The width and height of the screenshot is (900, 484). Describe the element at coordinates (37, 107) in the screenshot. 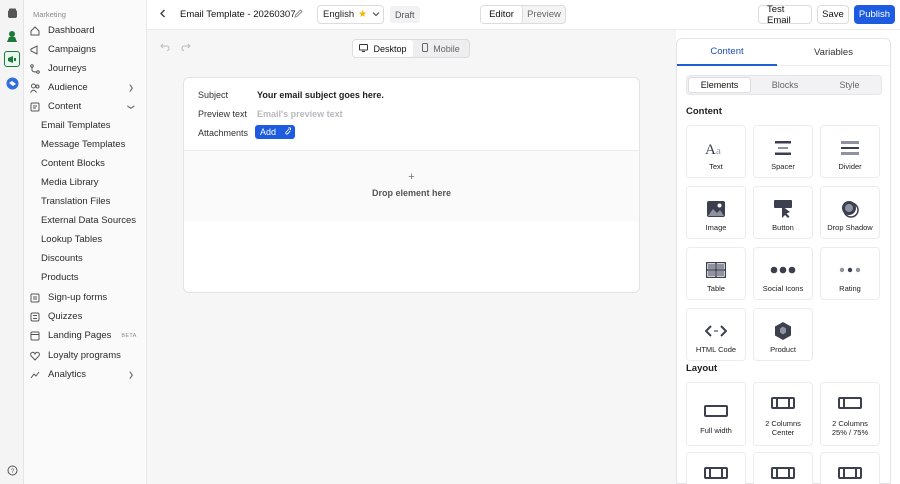

I see `content-icon` at that location.